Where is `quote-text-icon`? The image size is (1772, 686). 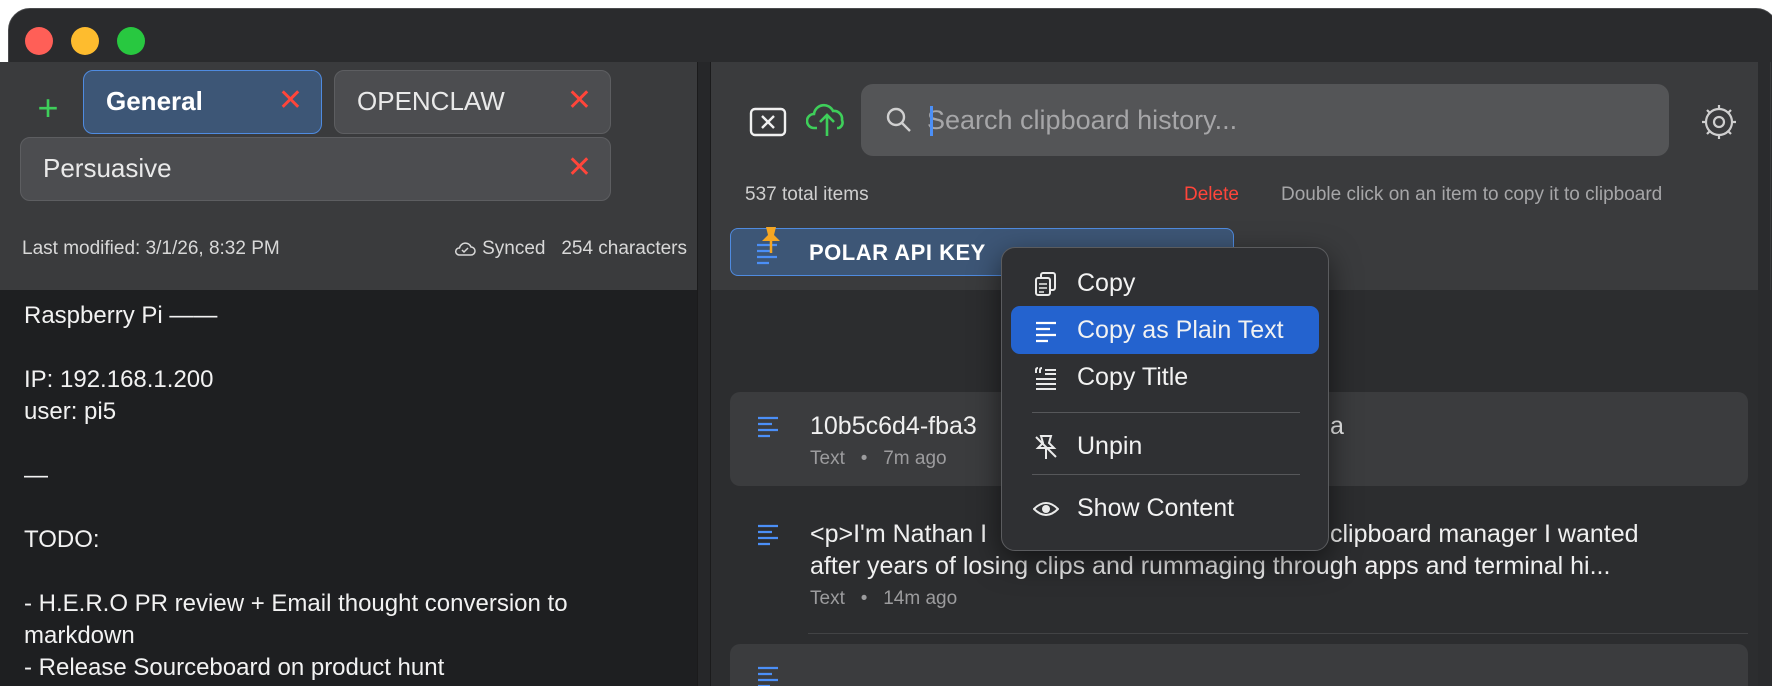 quote-text-icon is located at coordinates (1045, 378).